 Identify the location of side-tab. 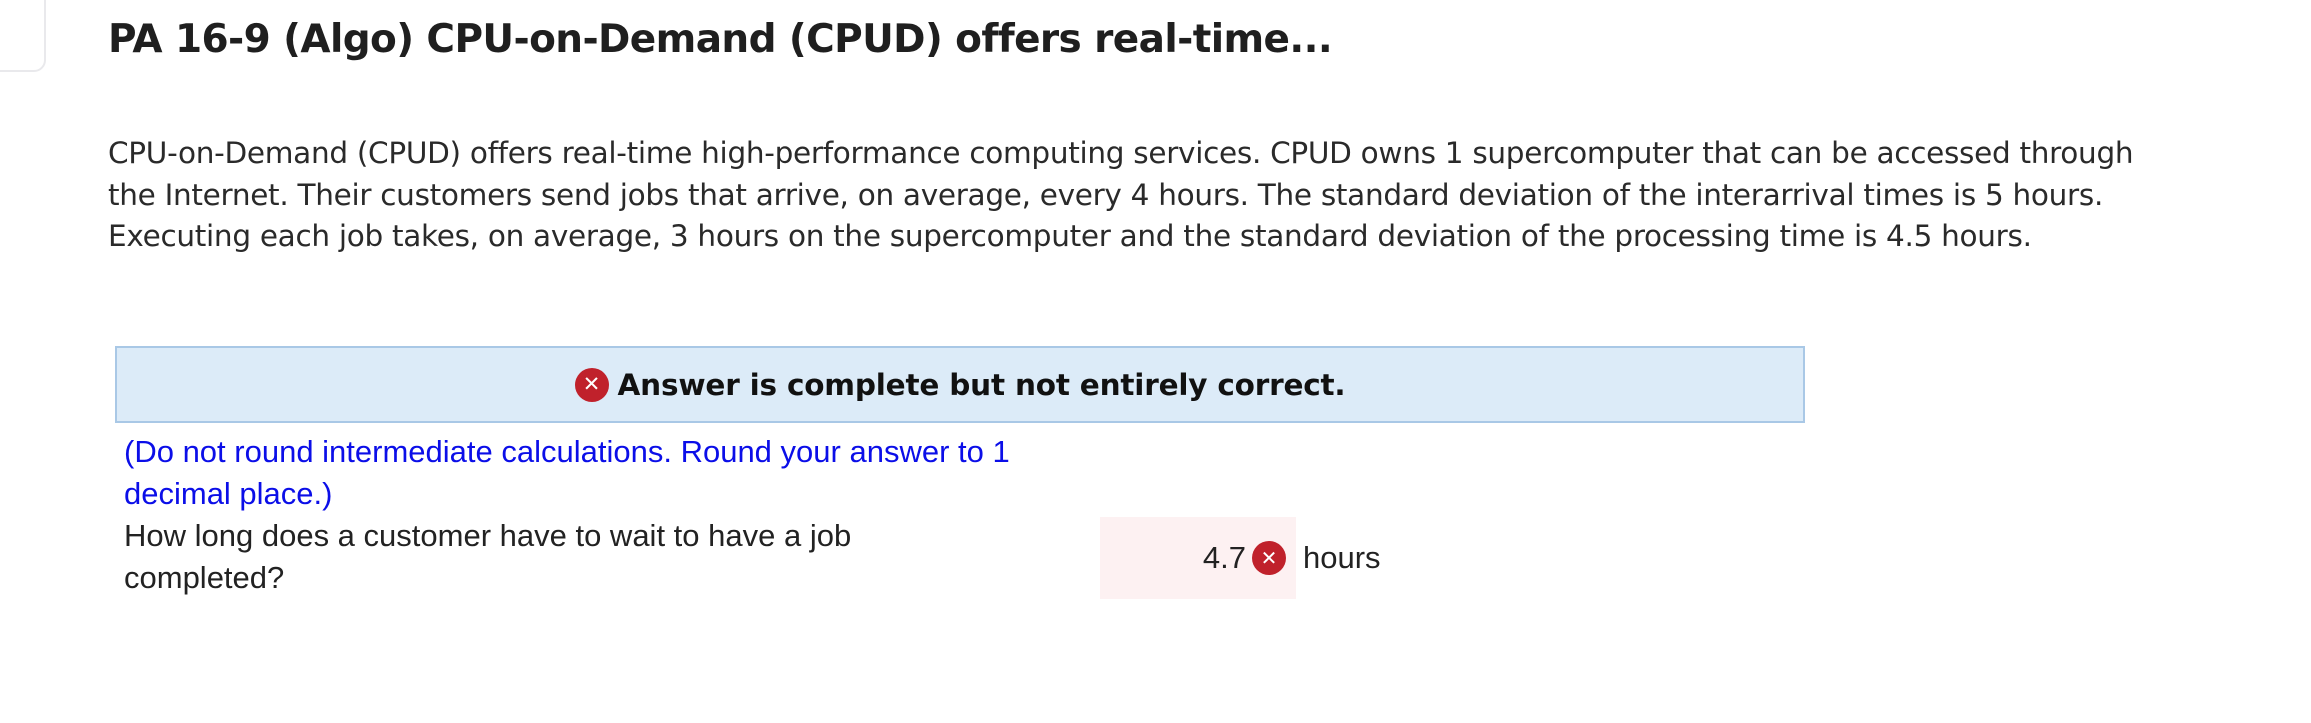
(23, 36).